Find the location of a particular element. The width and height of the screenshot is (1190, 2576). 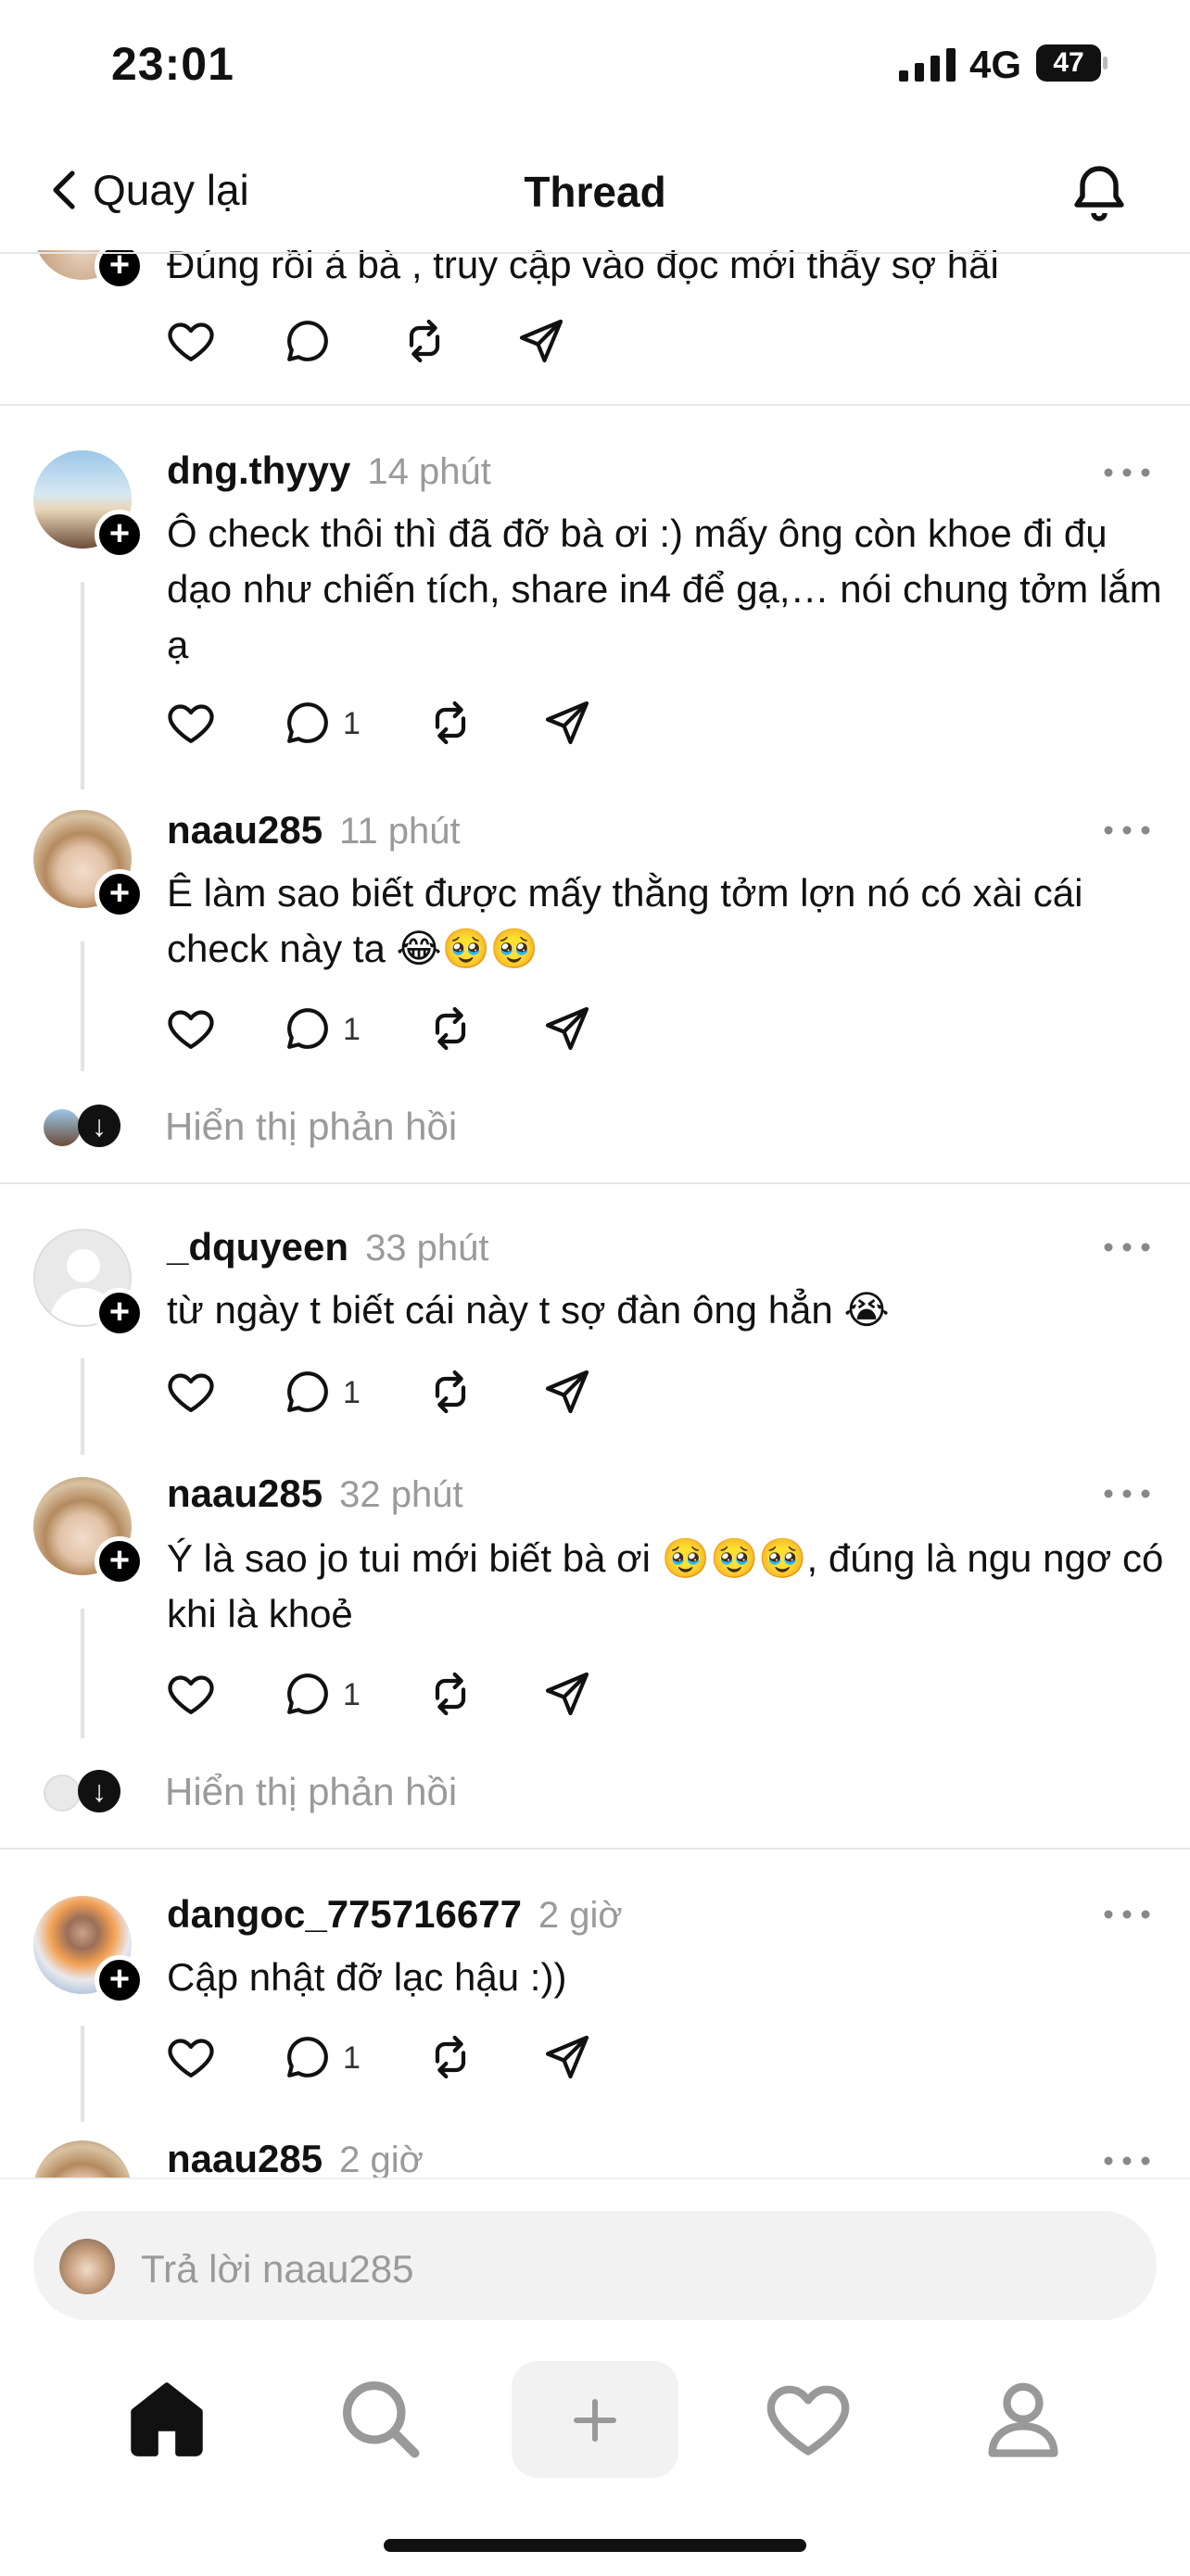

timestamp: 32 phút is located at coordinates (401, 1494).